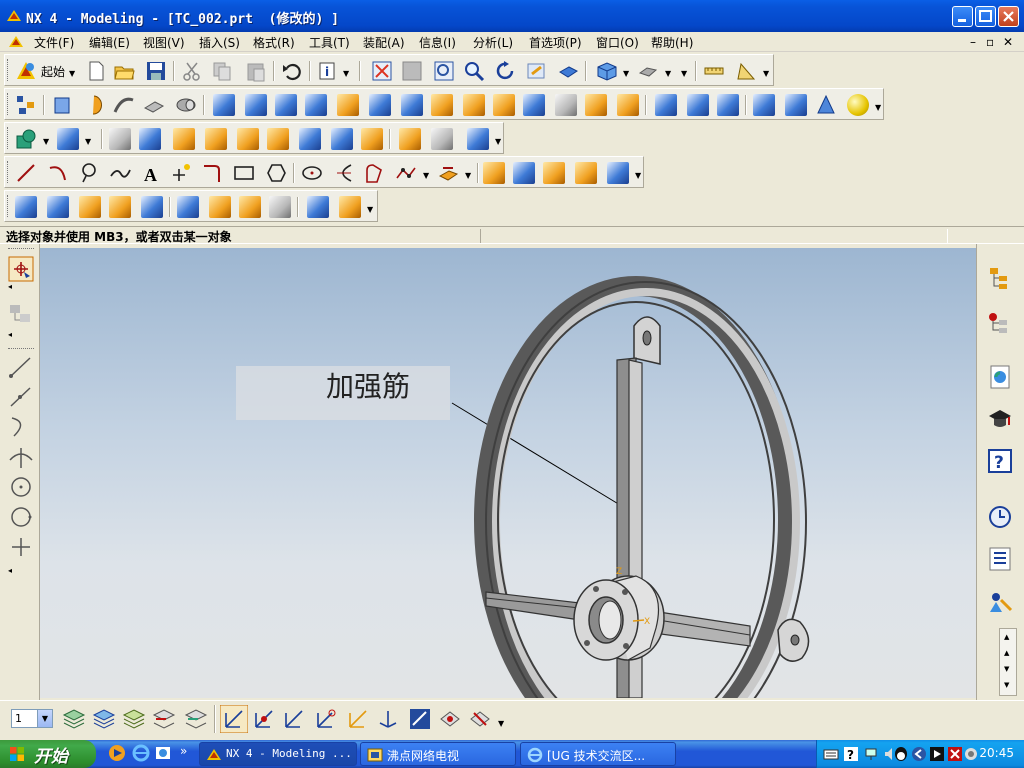 The width and height of the screenshot is (1024, 768). What do you see at coordinates (474, 71) in the screenshot?
I see `zoom-icon` at bounding box center [474, 71].